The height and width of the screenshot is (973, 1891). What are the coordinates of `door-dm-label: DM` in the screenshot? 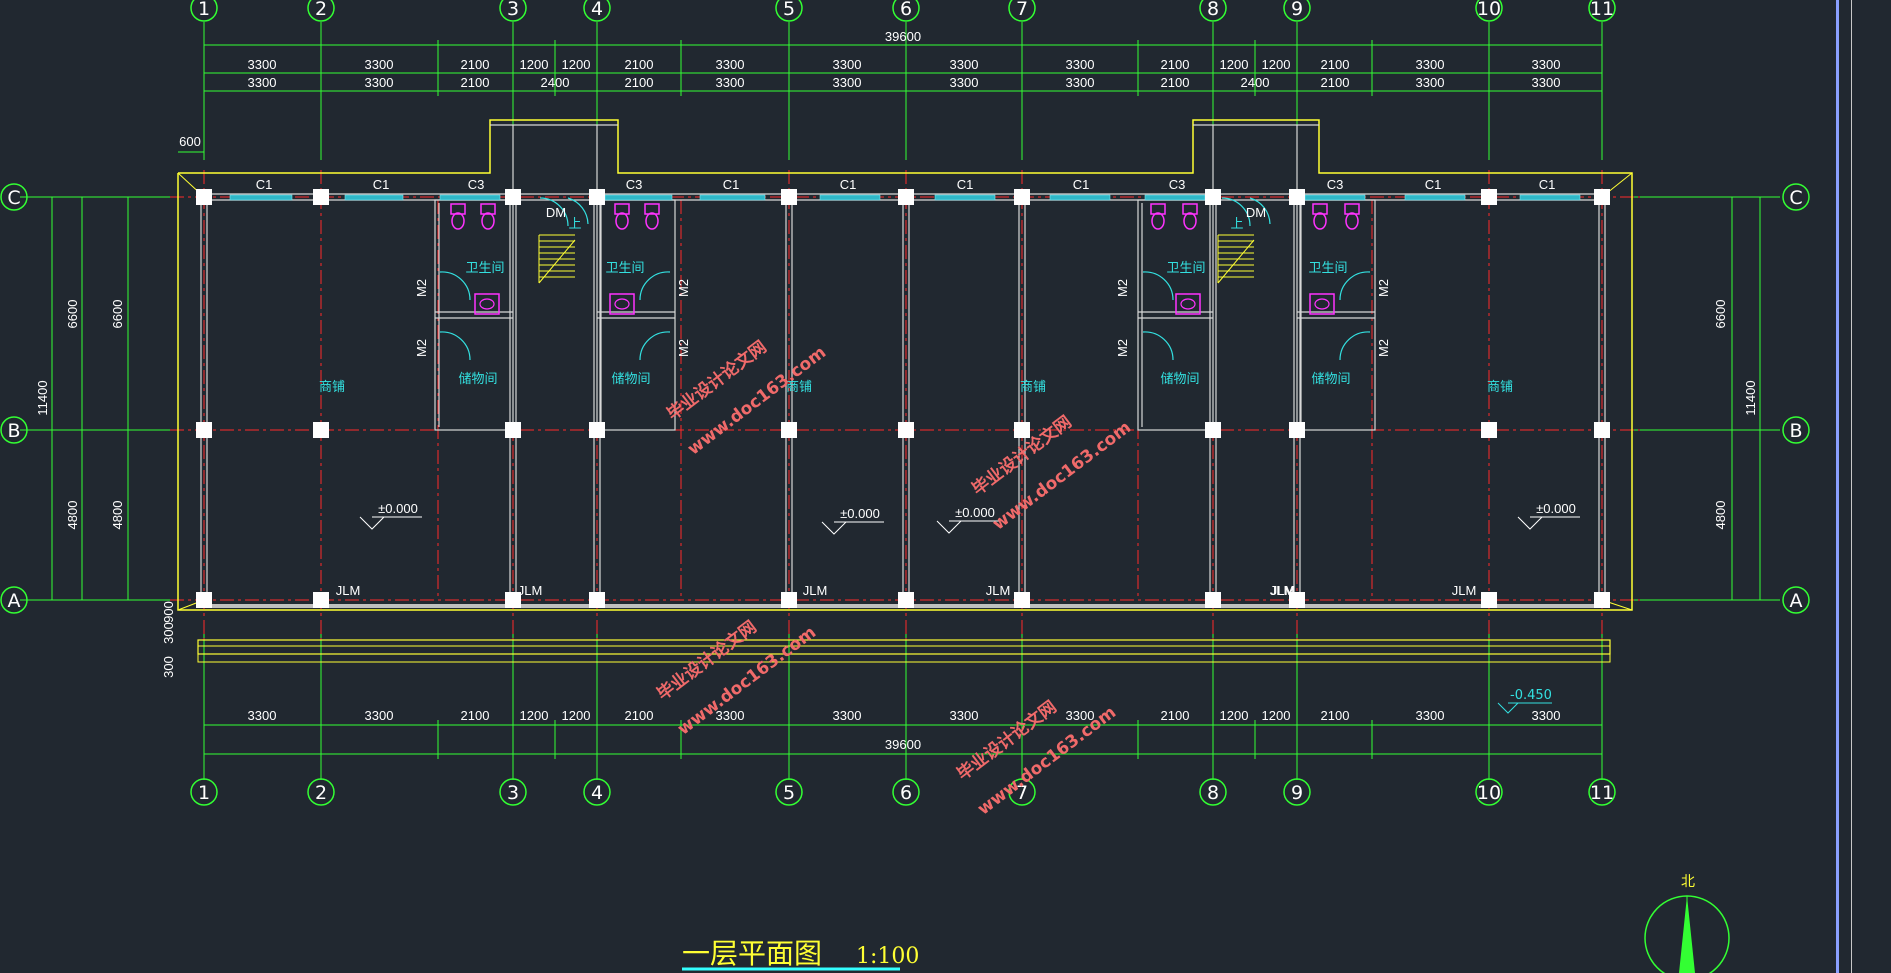 It's located at (1256, 212).